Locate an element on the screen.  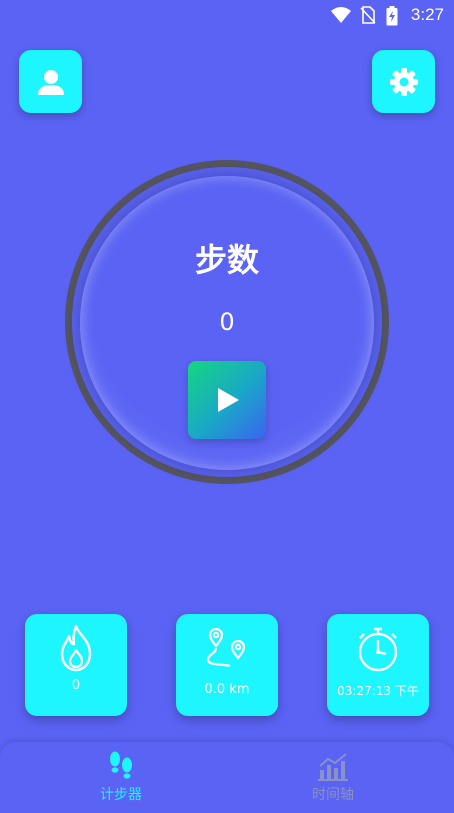
clock-card: 03:27:13 下午 is located at coordinates (378, 665).